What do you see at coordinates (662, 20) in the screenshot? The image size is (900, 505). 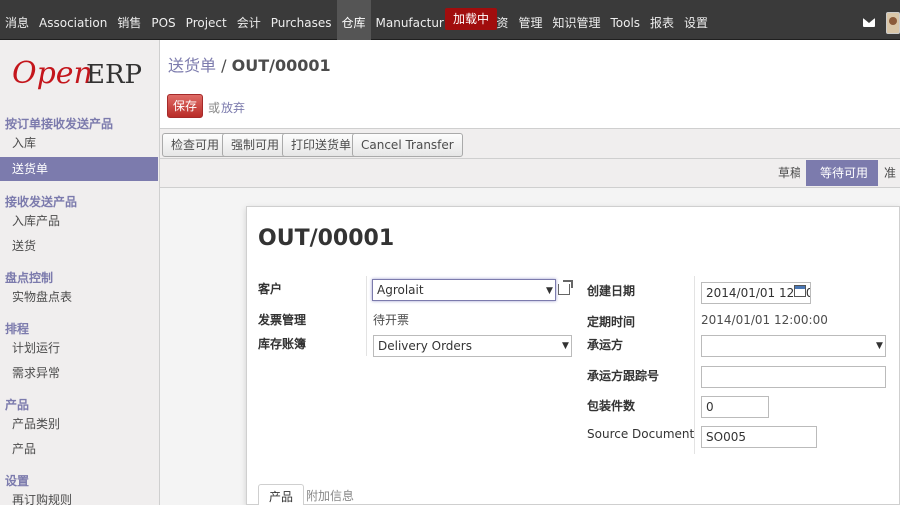 I see `top-menu-reports: 报表` at bounding box center [662, 20].